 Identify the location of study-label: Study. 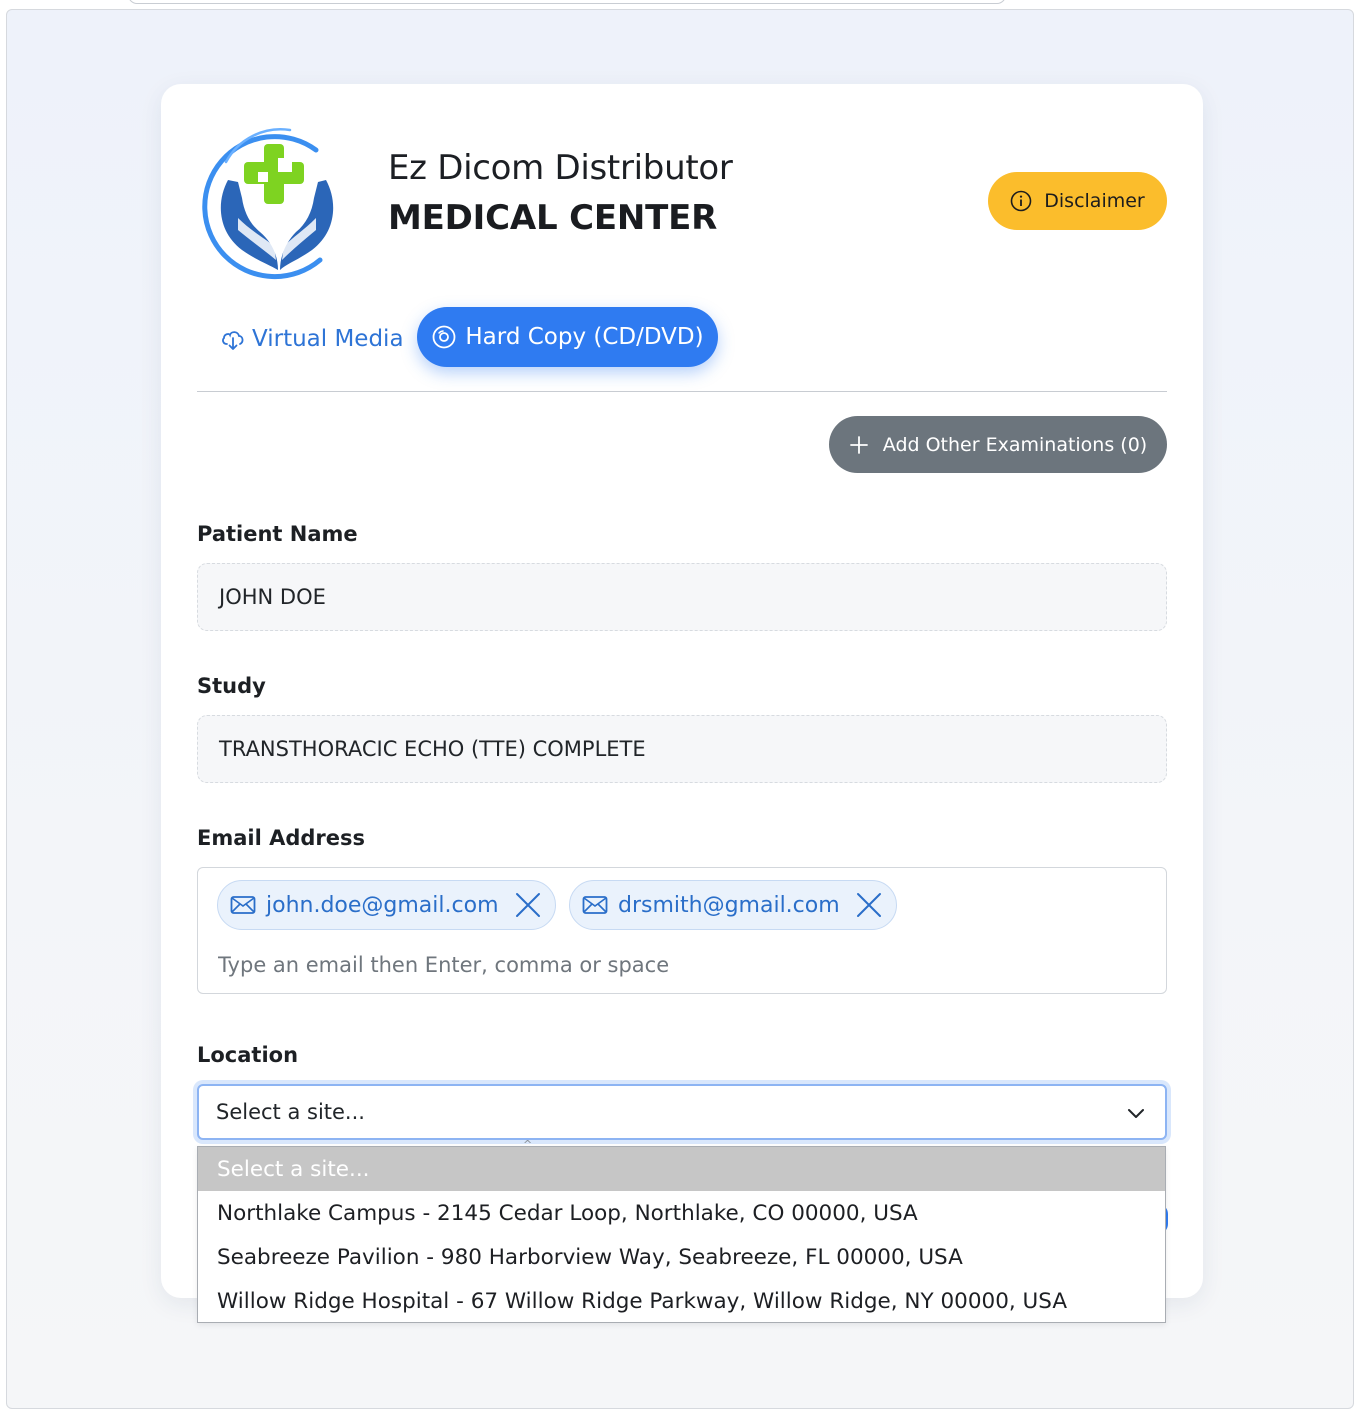
(231, 686).